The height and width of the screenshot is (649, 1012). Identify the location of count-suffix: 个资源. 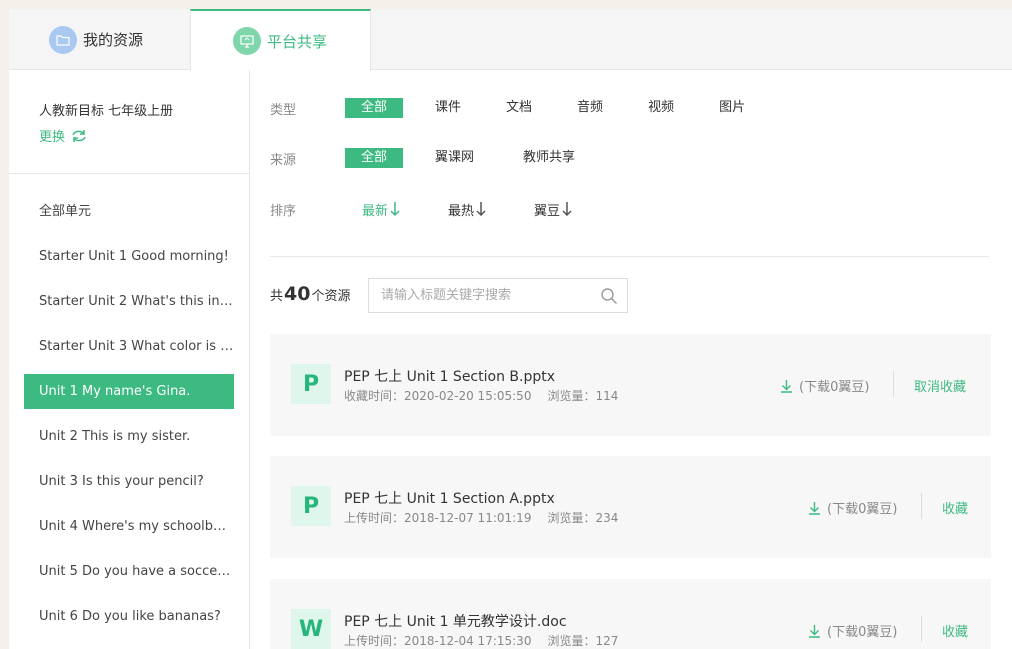
(331, 296).